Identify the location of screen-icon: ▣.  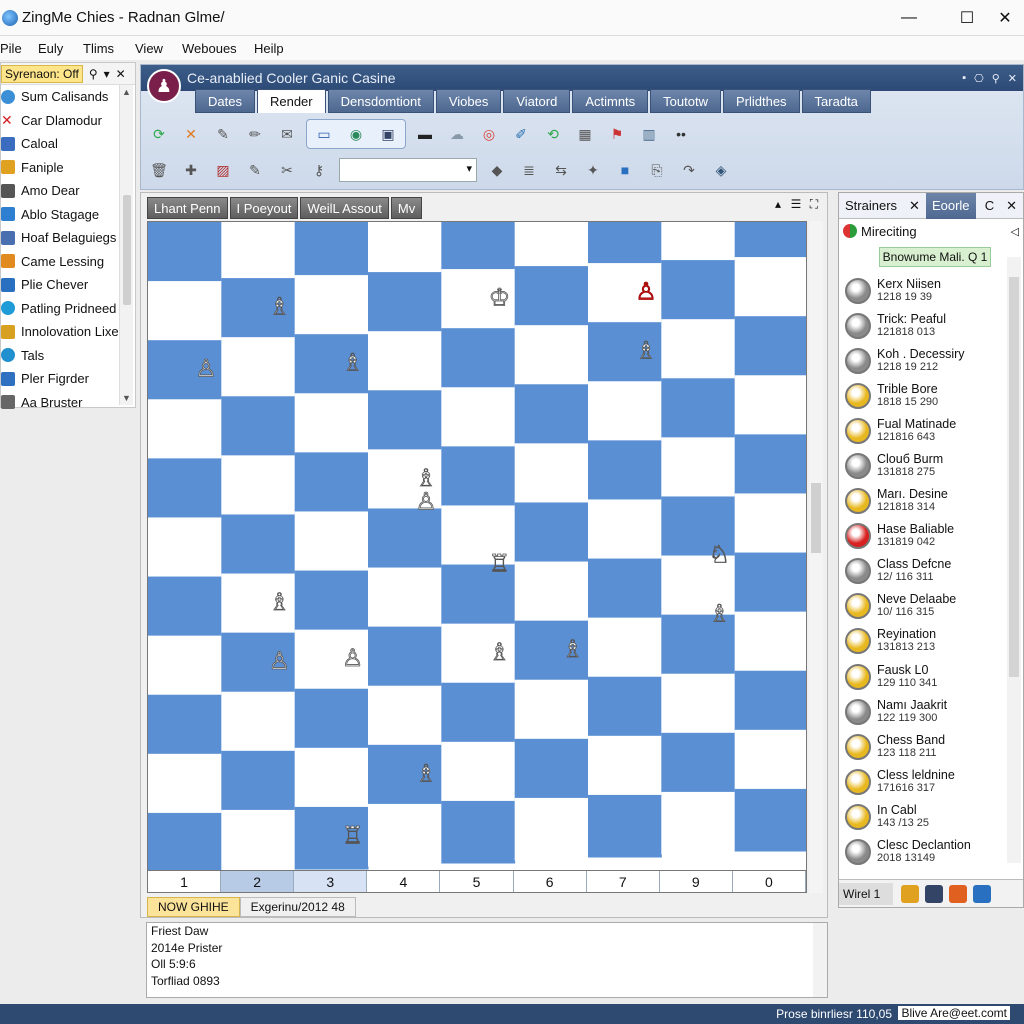
(388, 134).